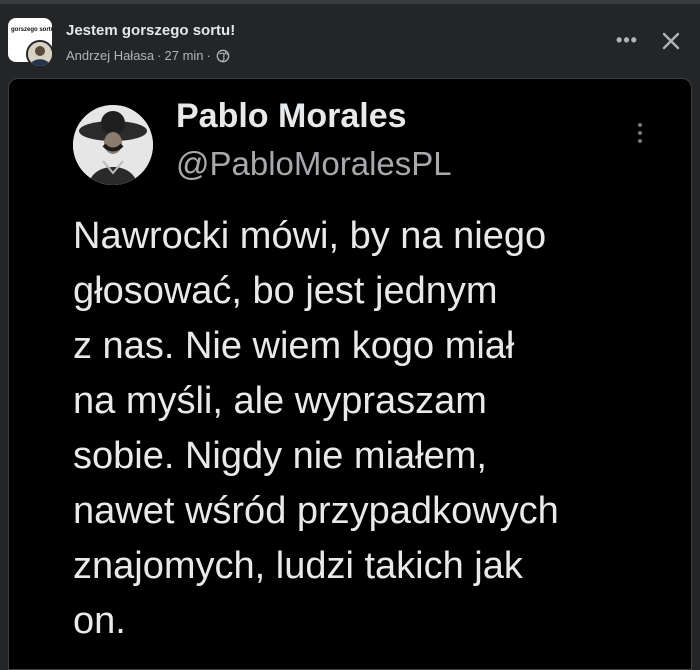  I want to click on post-time: 27 min, so click(184, 55).